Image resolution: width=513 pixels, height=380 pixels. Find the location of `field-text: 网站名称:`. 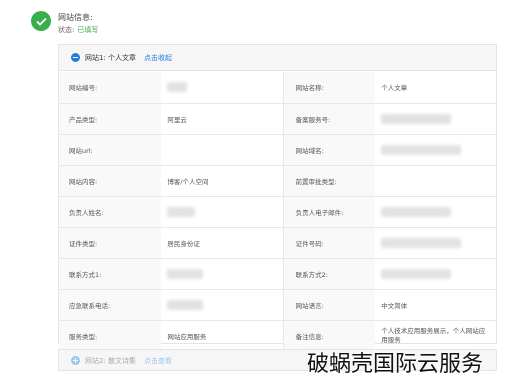

field-text: 网站名称: is located at coordinates (309, 88).